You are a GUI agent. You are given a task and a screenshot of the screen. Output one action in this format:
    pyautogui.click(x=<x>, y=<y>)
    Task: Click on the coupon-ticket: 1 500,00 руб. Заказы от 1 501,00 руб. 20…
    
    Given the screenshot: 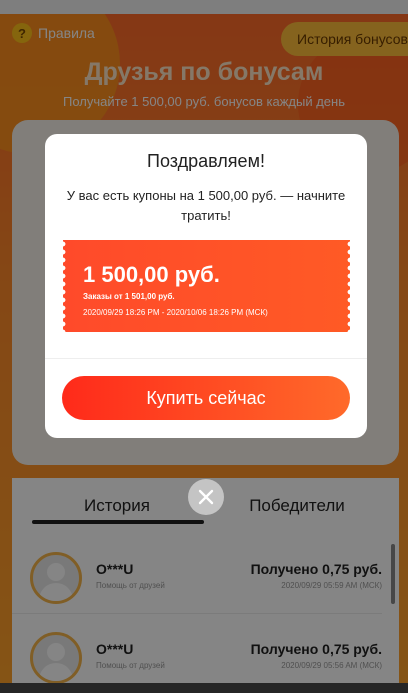 What is the action you would take?
    pyautogui.click(x=206, y=286)
    